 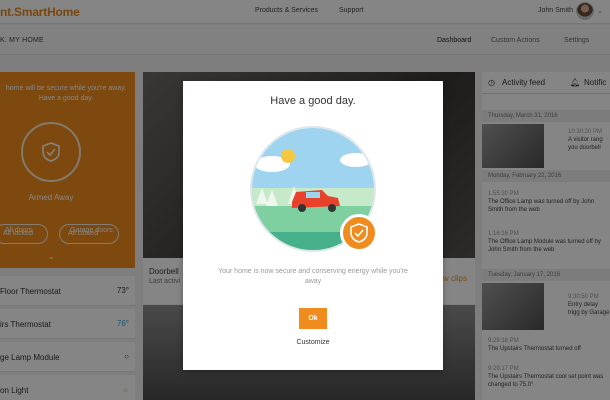 What do you see at coordinates (313, 101) in the screenshot?
I see `dialog-title: Have a good day.` at bounding box center [313, 101].